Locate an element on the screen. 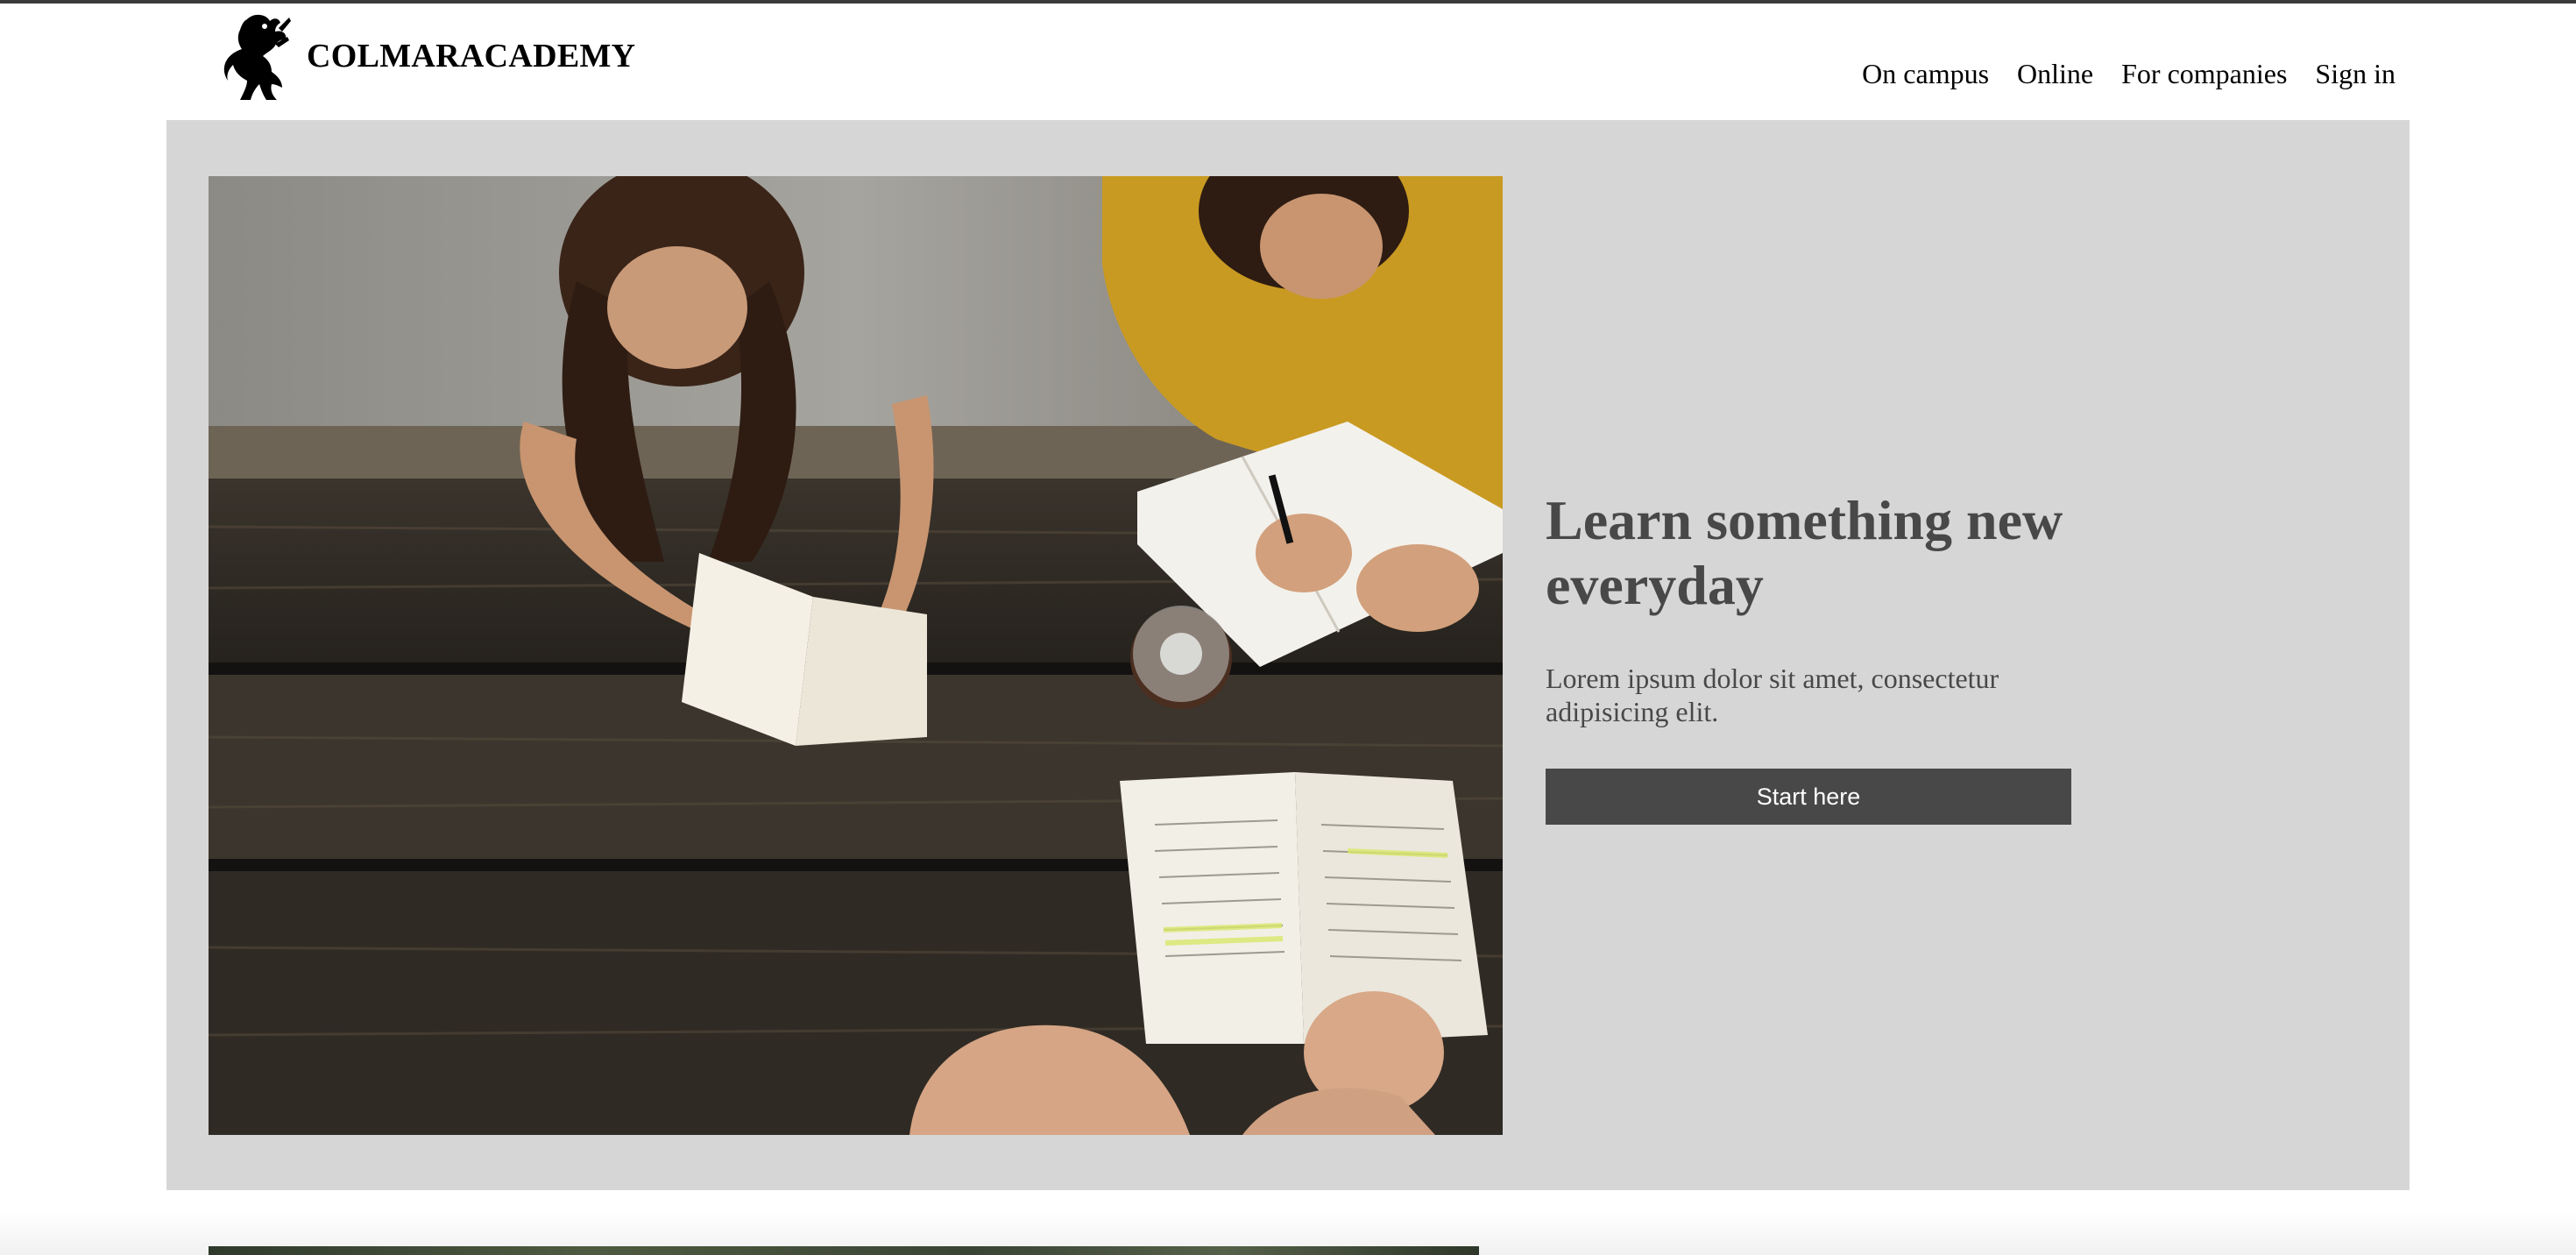  section-divider-shadow is located at coordinates (1288, 1222).